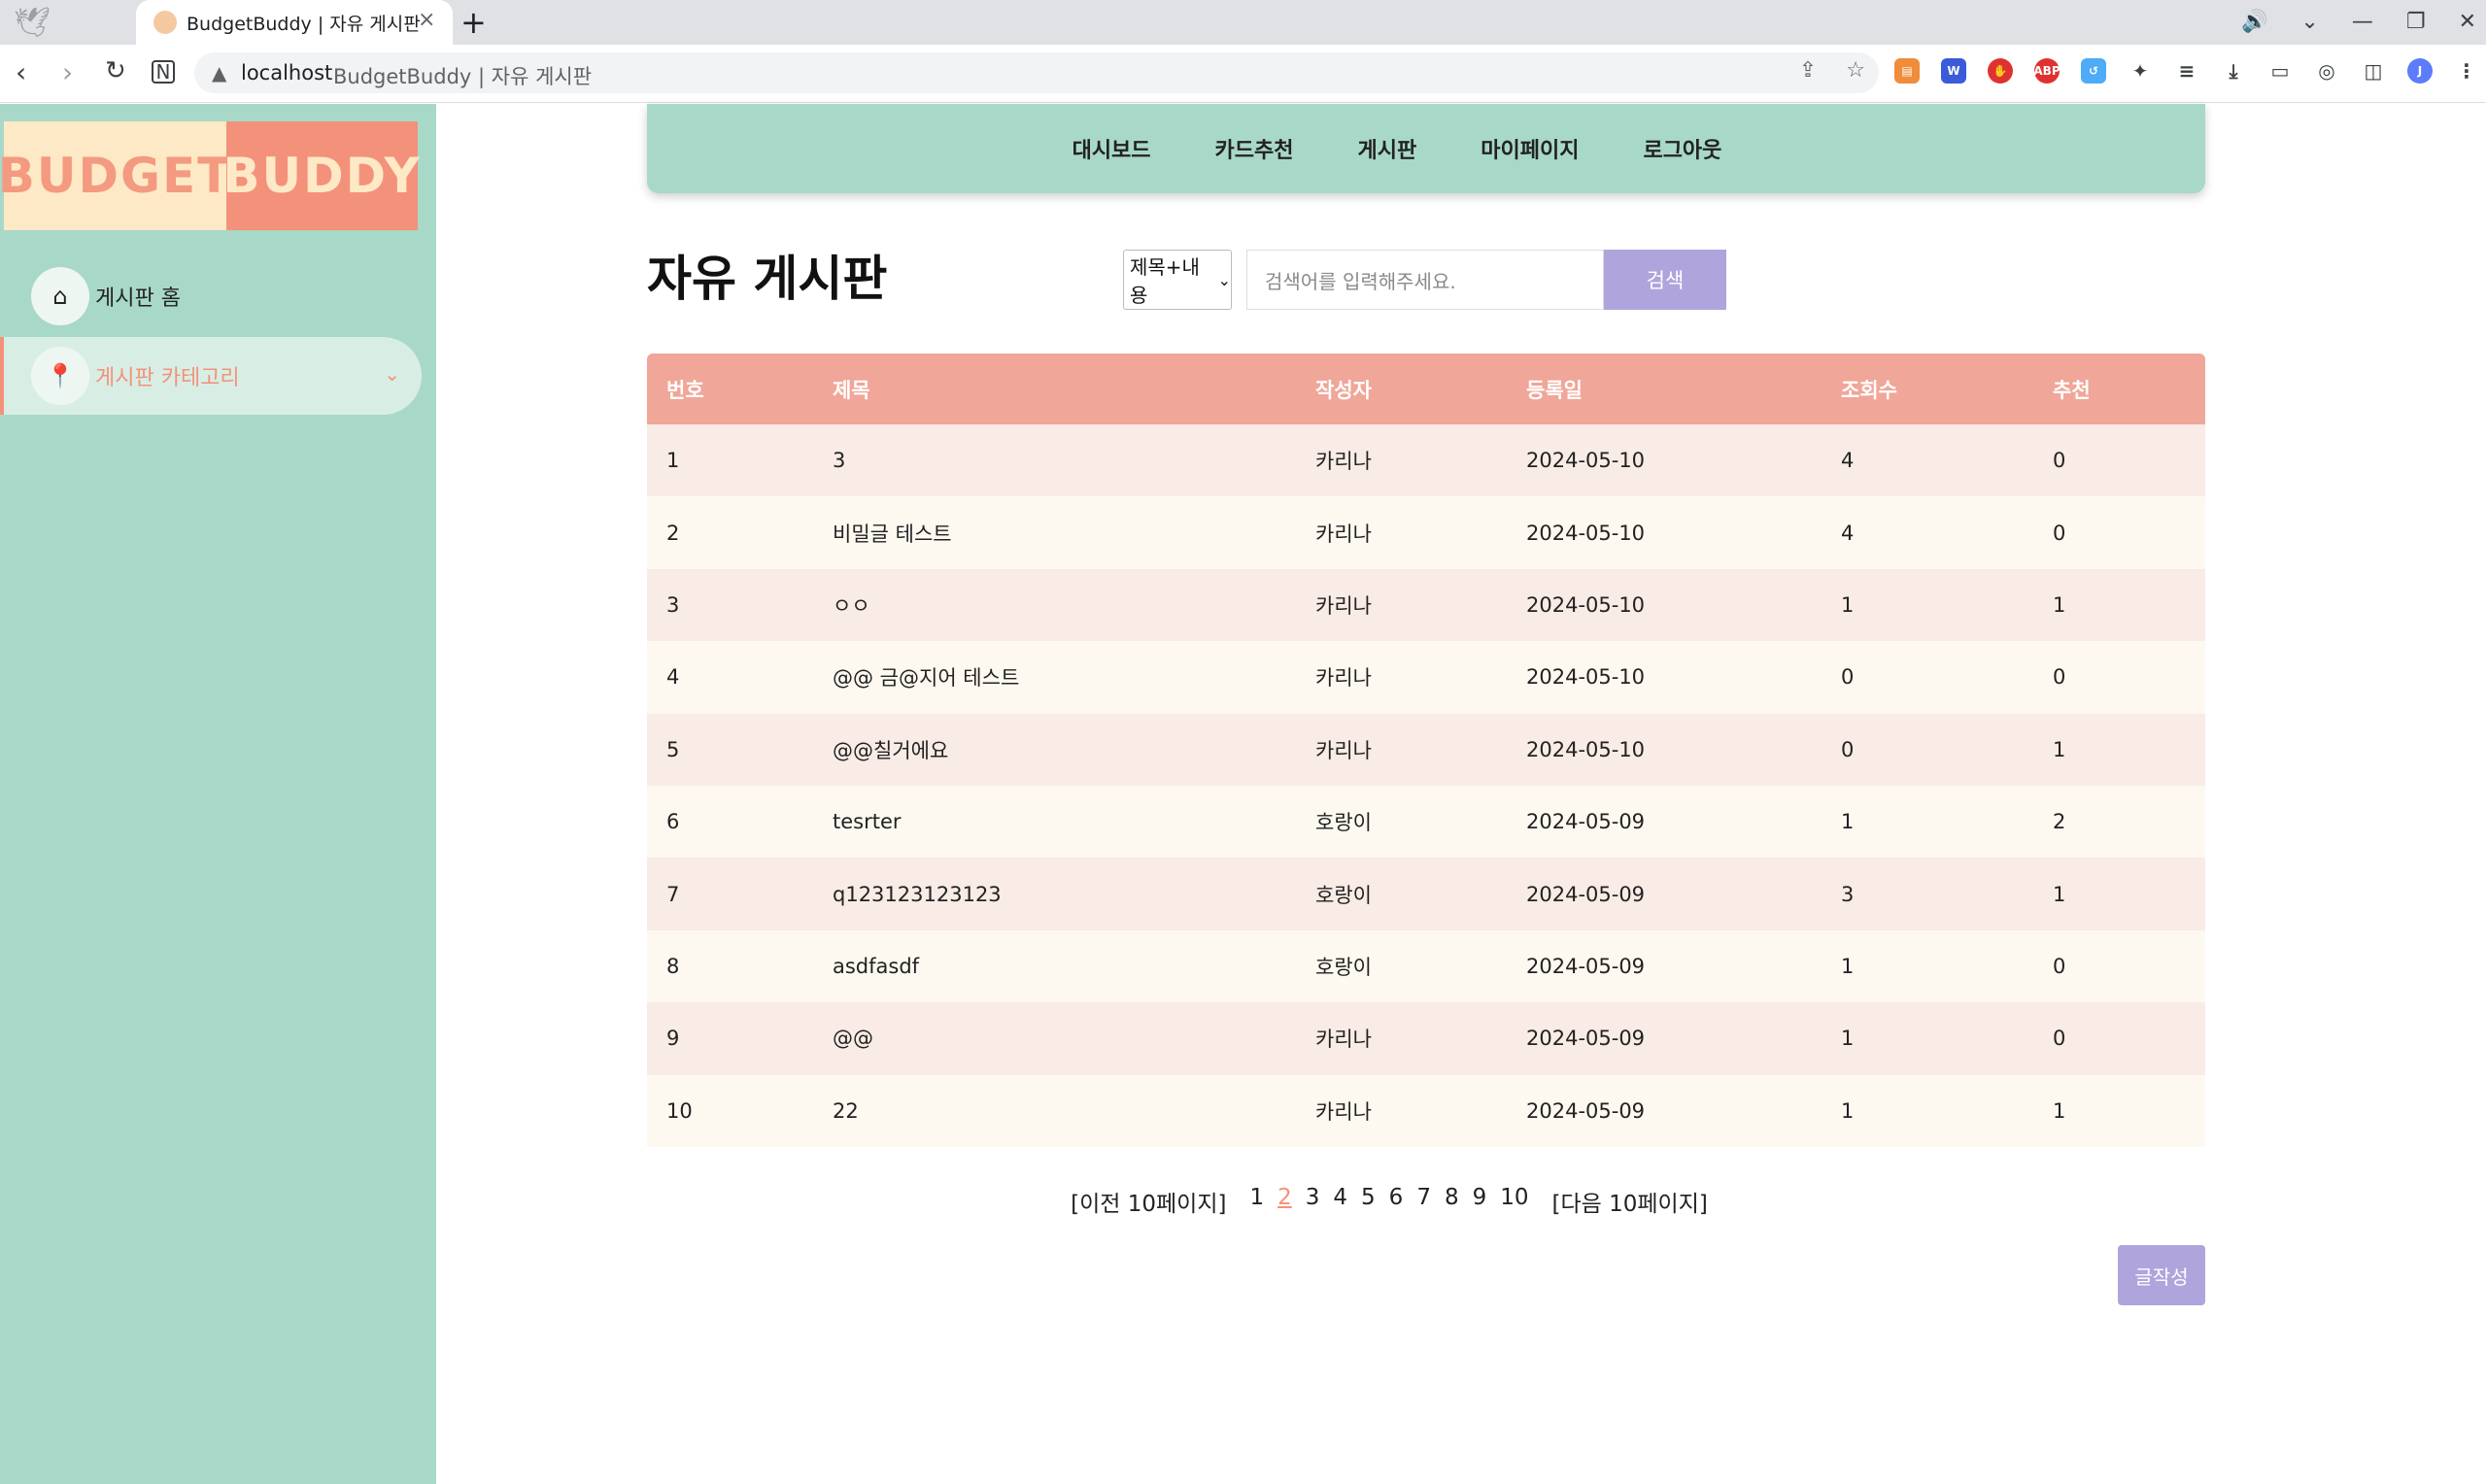 The width and height of the screenshot is (2486, 1484). Describe the element at coordinates (2467, 22) in the screenshot. I see `close-window-button: ✕` at that location.